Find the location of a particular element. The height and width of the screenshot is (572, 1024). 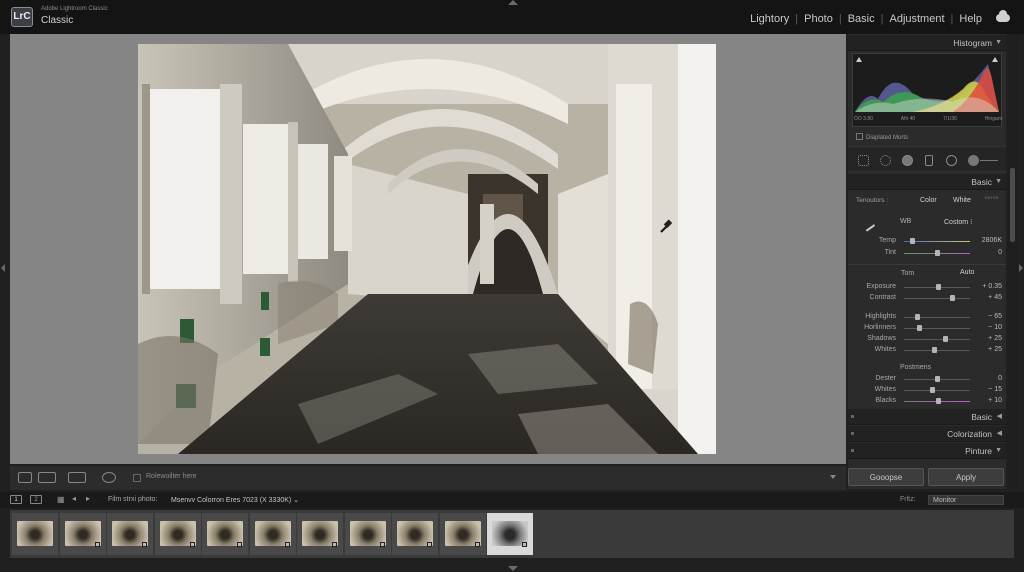

section-pinture-collapse-icon: ▼ is located at coordinates (998, 451).